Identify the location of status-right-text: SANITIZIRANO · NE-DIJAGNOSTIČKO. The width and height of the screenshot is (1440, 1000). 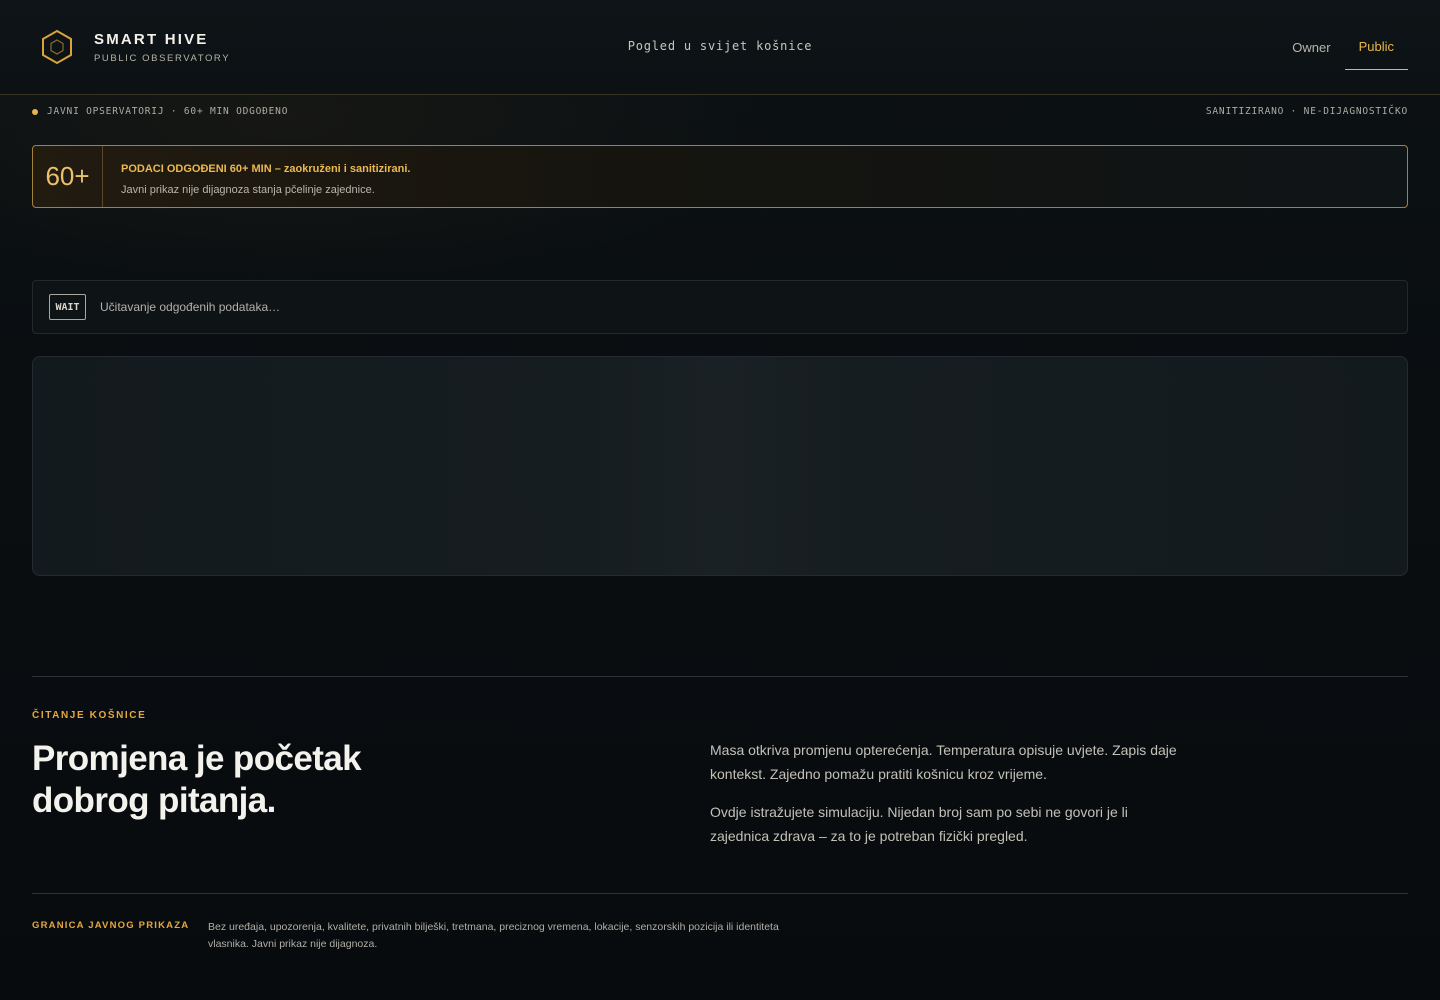
(1306, 111).